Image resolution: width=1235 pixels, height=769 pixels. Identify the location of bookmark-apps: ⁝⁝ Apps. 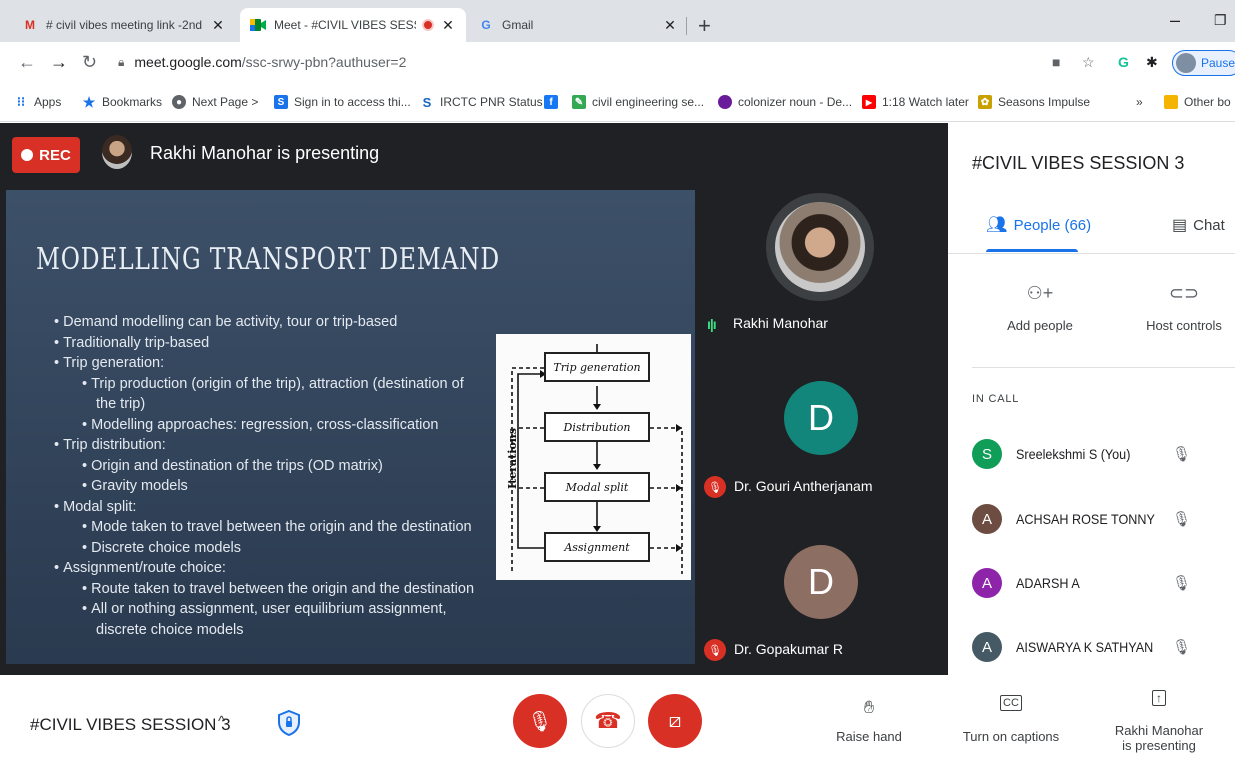
(38, 101).